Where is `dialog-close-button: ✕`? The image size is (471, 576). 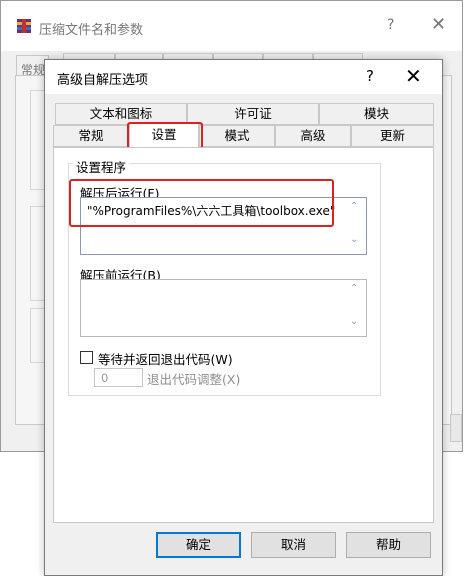
dialog-close-button: ✕ is located at coordinates (413, 76).